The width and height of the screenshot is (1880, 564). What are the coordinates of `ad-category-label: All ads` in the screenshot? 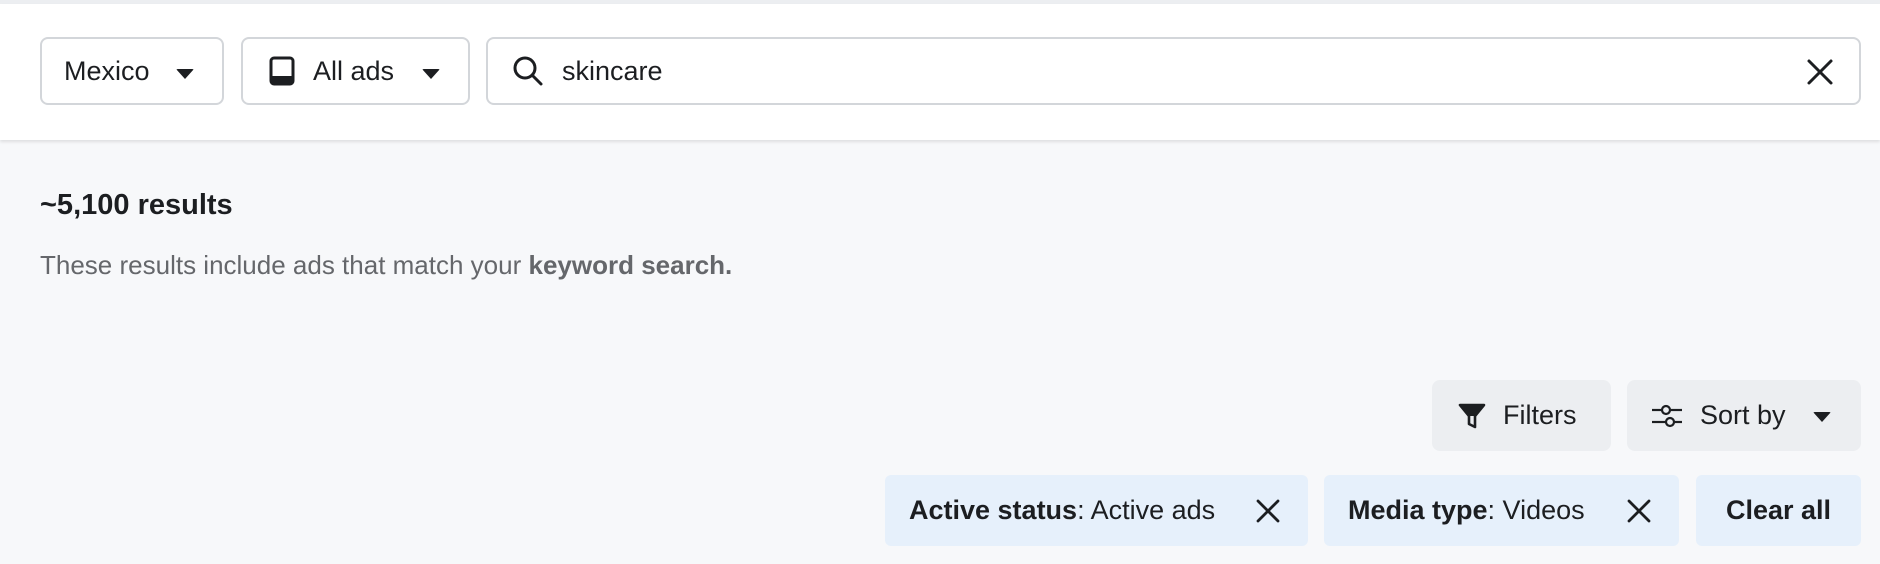 It's located at (354, 70).